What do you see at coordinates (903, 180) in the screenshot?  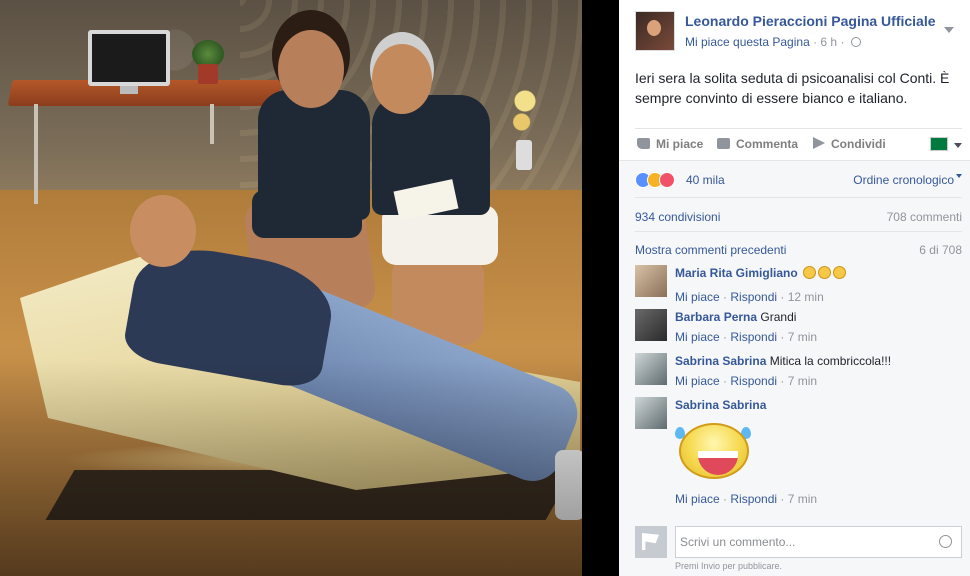 I see `comment-order-label: Ordine cronologico` at bounding box center [903, 180].